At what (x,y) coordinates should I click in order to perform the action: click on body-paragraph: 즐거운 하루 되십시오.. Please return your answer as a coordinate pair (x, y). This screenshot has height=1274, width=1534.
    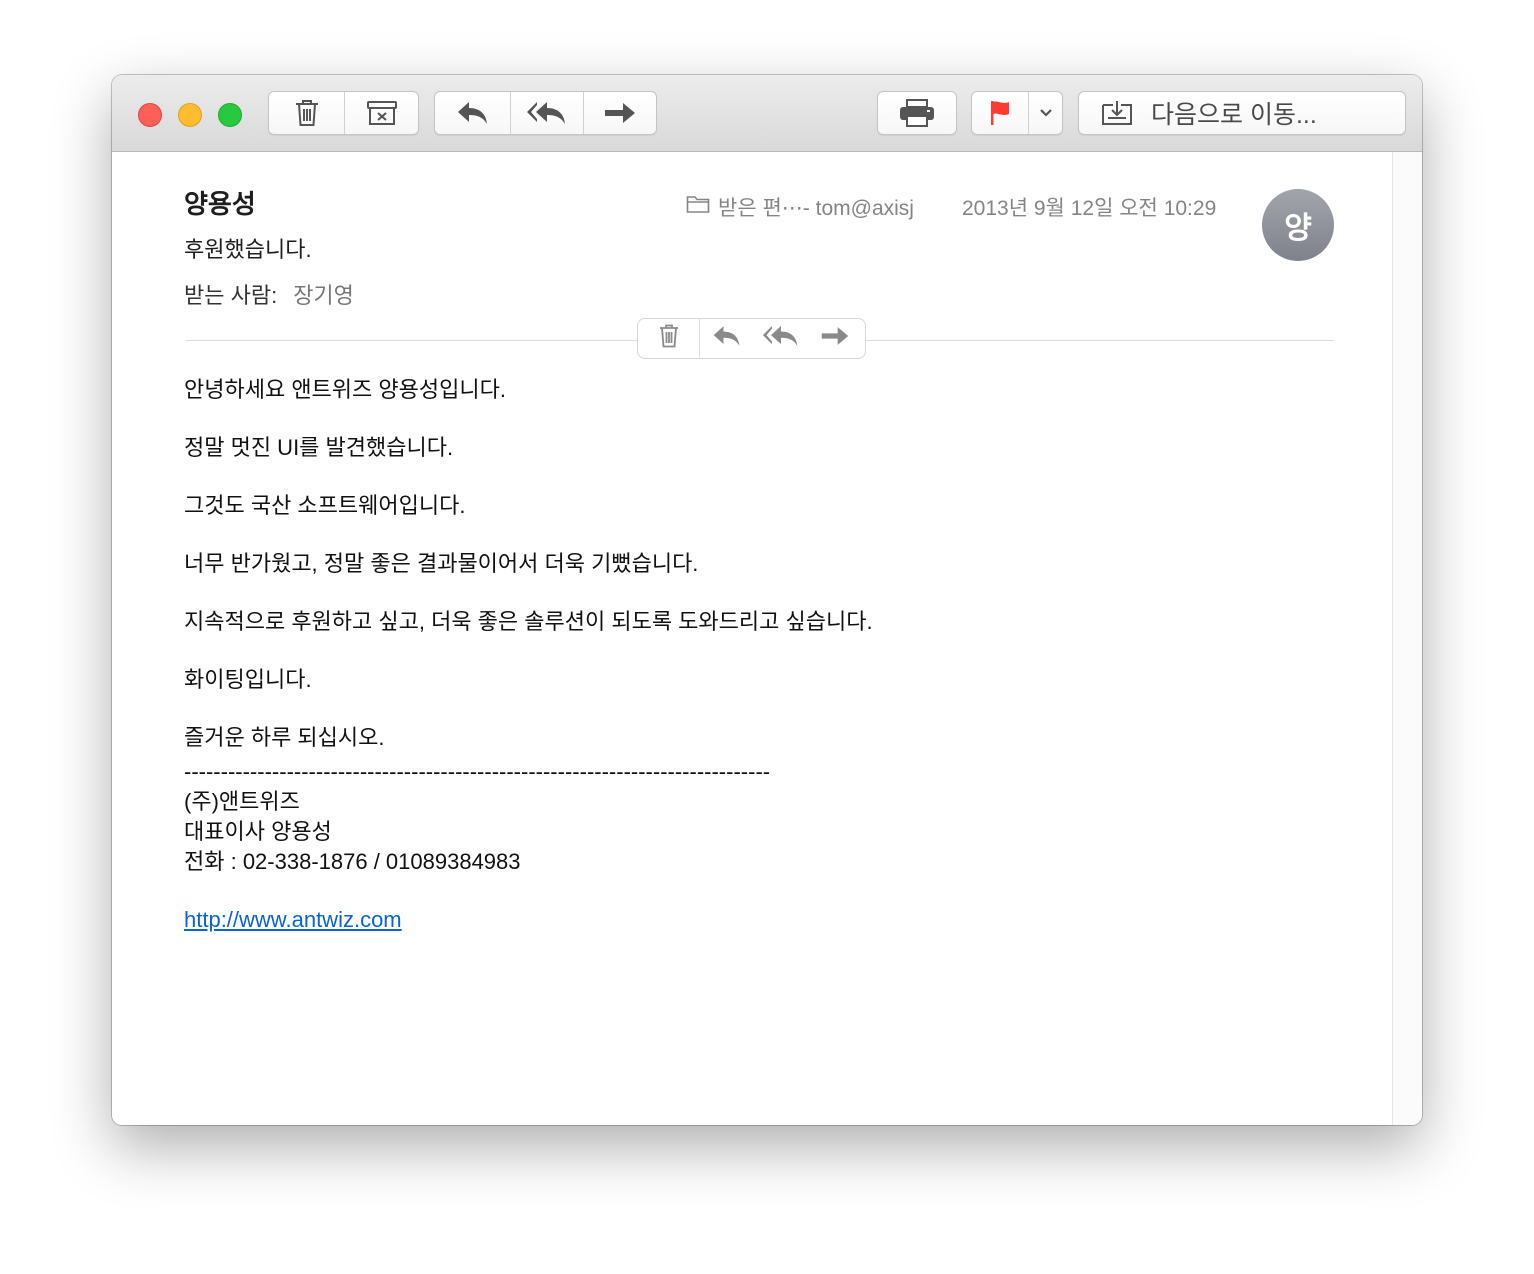
    Looking at the image, I should click on (284, 737).